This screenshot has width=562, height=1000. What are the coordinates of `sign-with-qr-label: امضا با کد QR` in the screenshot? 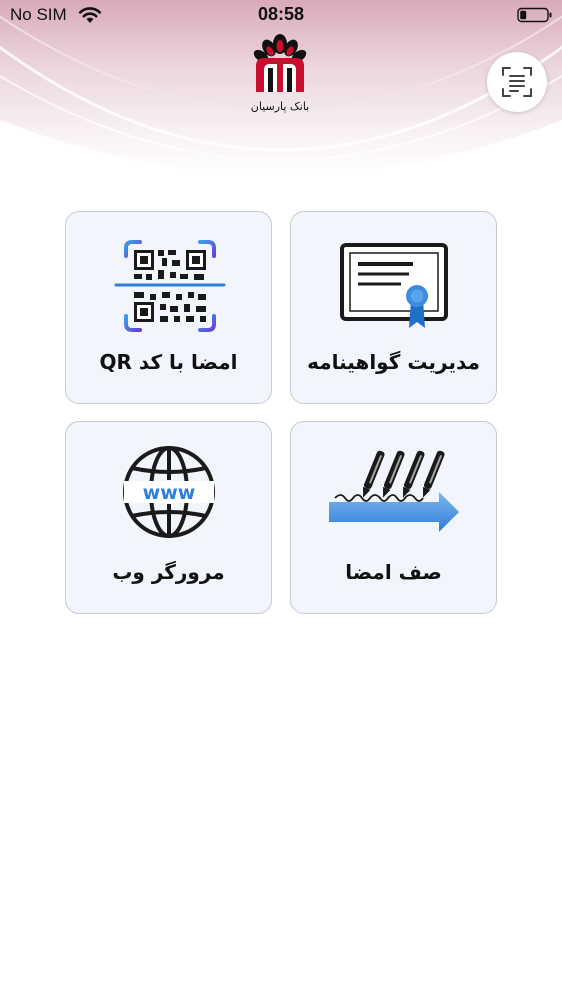 It's located at (168, 362).